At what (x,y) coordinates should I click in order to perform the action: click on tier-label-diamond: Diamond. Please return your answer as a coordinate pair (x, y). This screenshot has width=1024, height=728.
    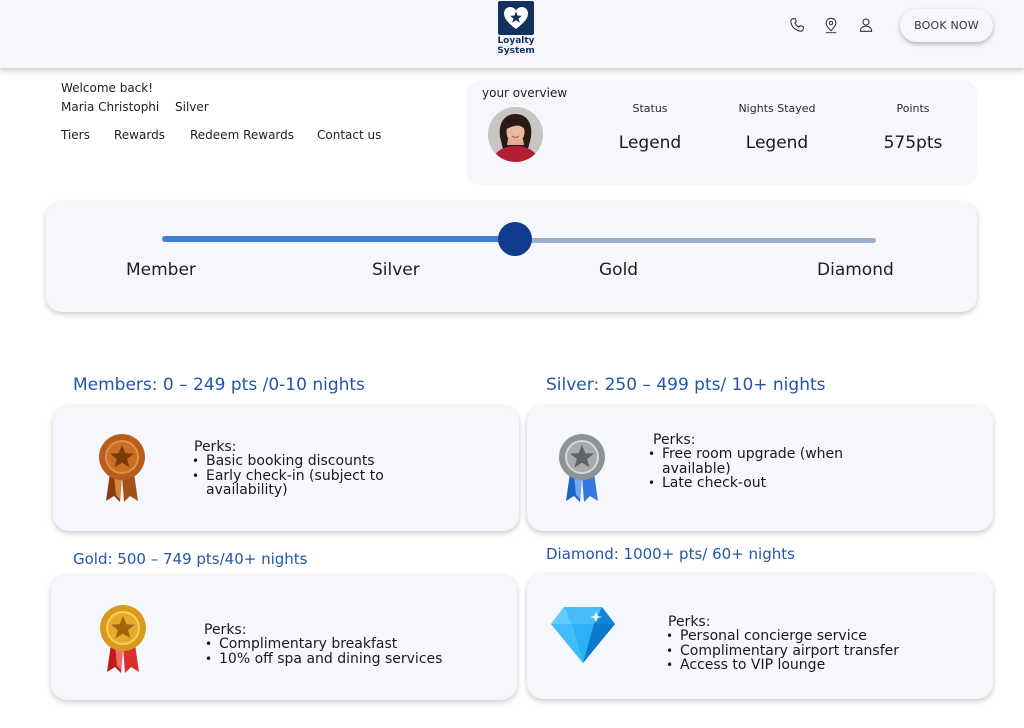
    Looking at the image, I should click on (855, 270).